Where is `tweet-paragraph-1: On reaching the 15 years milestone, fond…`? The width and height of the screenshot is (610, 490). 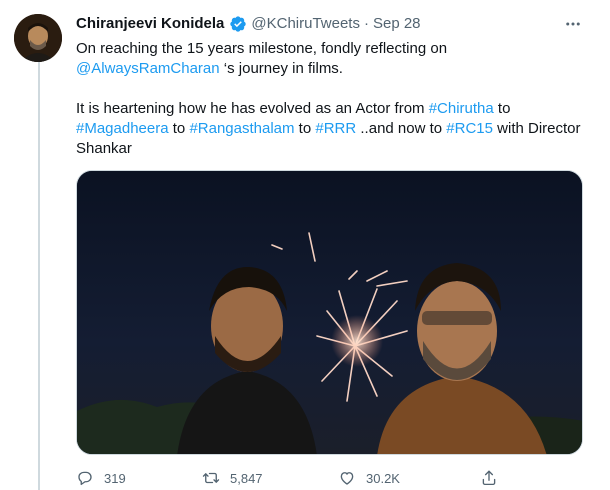 tweet-paragraph-1: On reaching the 15 years milestone, fond… is located at coordinates (331, 59).